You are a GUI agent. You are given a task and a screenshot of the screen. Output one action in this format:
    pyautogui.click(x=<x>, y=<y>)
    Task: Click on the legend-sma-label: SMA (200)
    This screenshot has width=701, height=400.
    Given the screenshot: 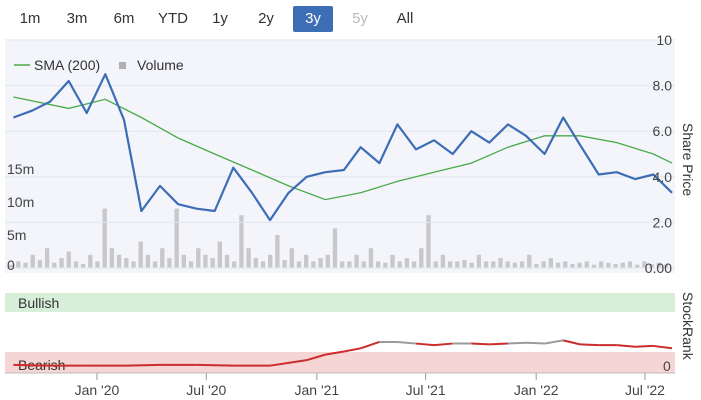 What is the action you would take?
    pyautogui.click(x=67, y=65)
    